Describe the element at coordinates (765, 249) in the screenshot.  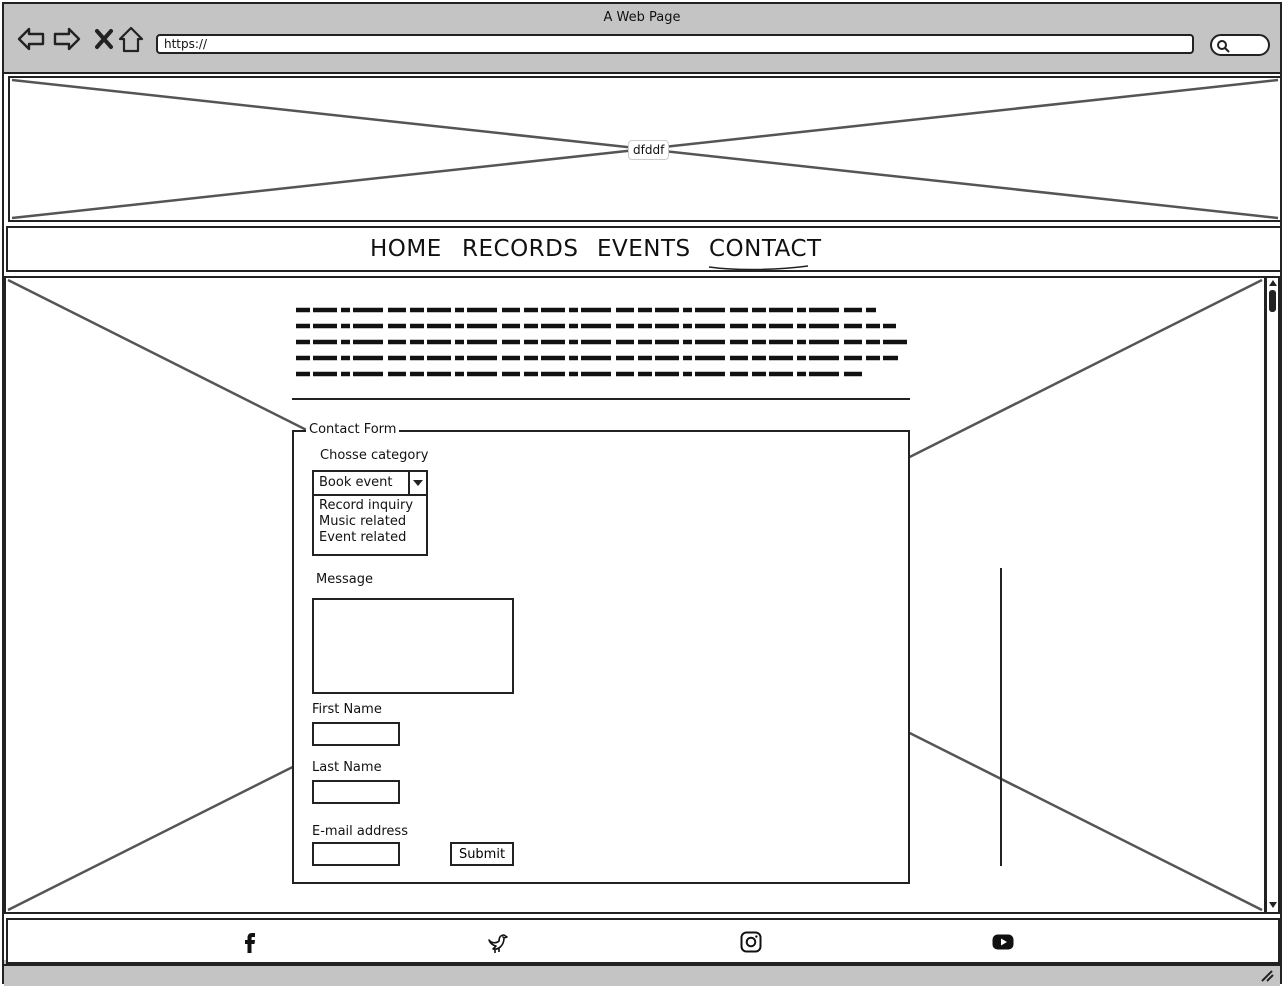
I see `nav-item-contact: CONTACT` at that location.